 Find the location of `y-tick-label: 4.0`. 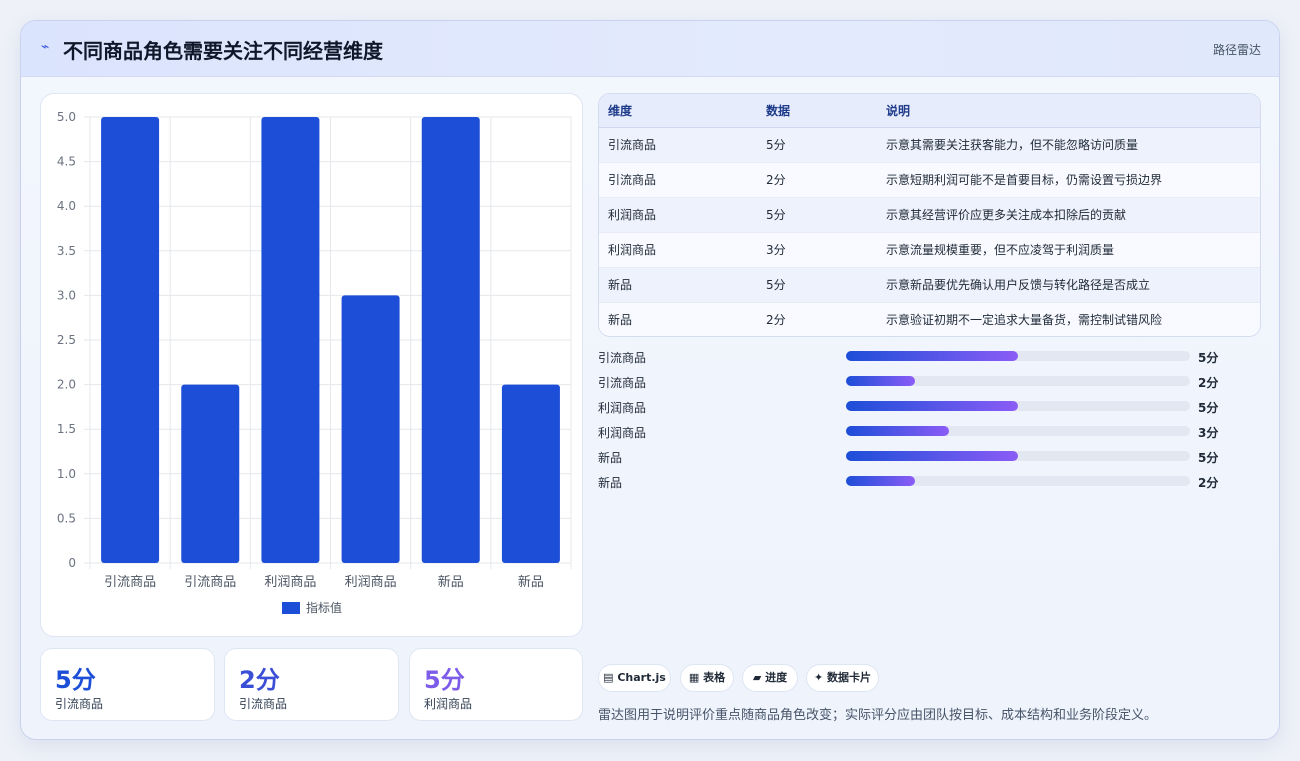

y-tick-label: 4.0 is located at coordinates (66, 206).